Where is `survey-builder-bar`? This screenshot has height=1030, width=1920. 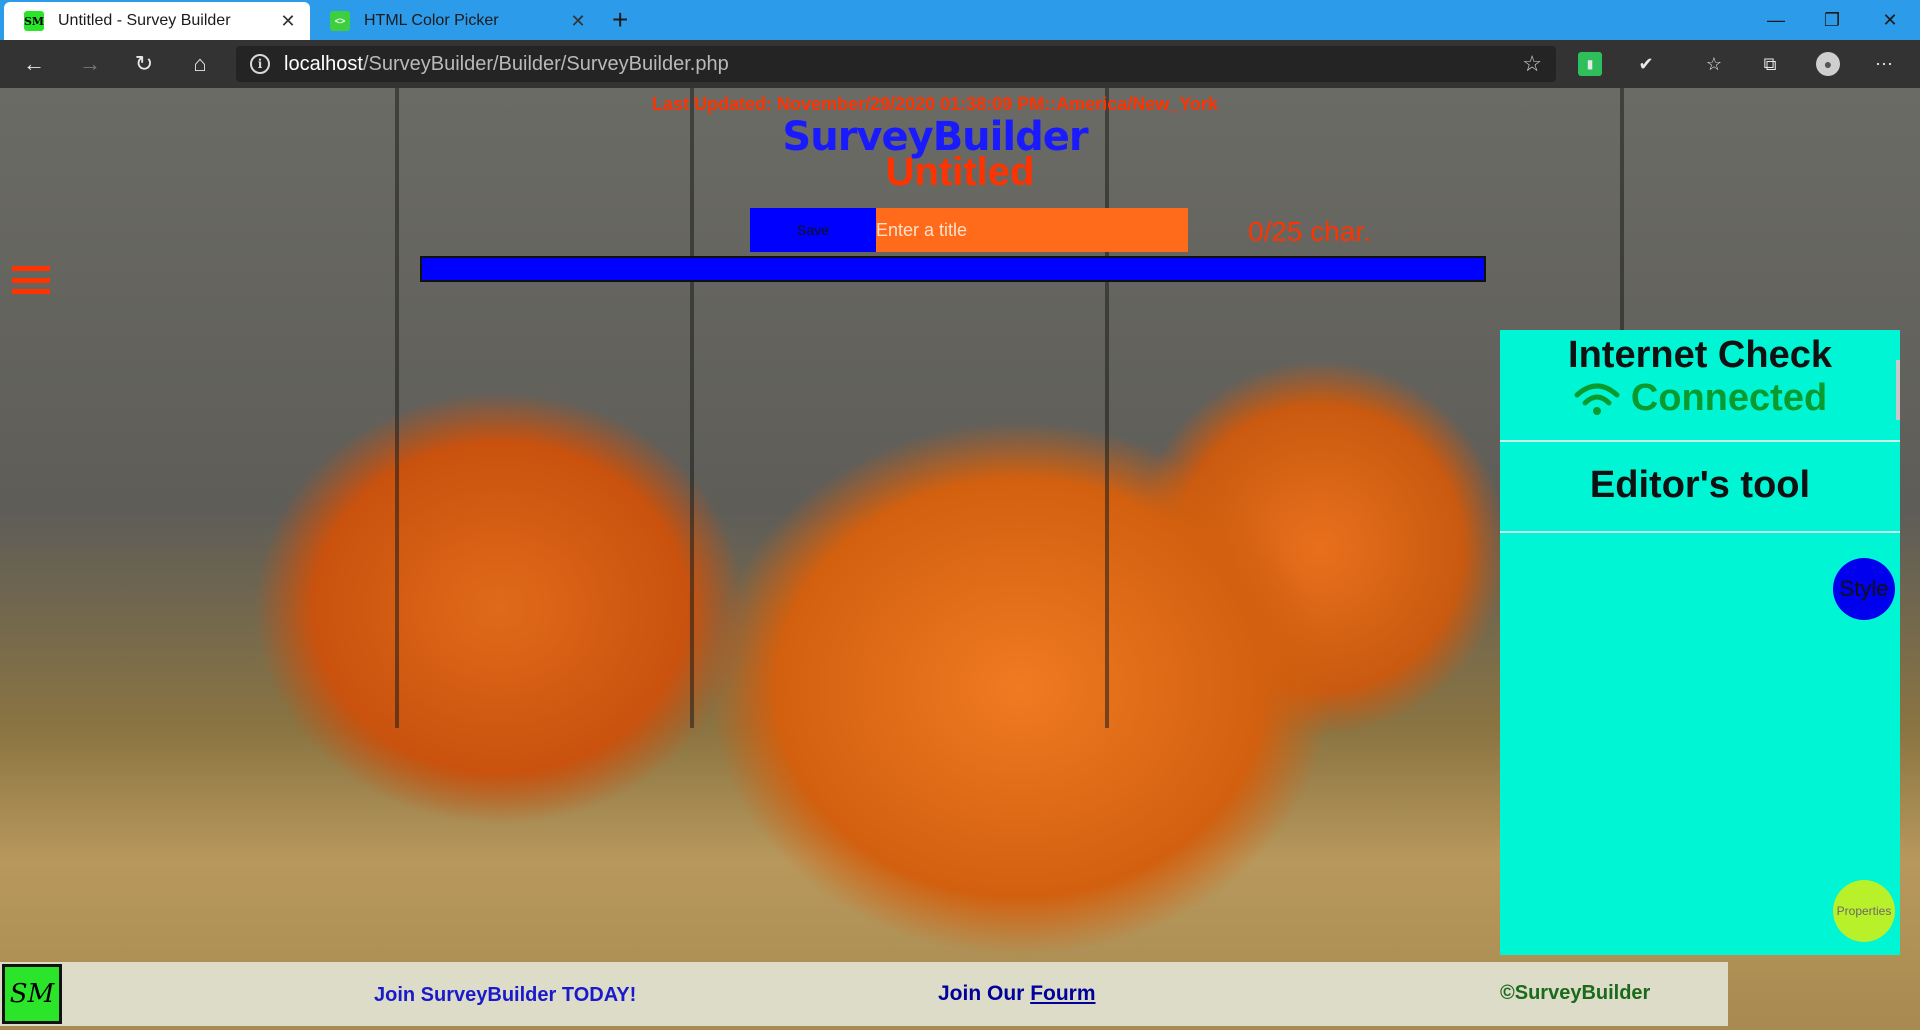 survey-builder-bar is located at coordinates (953, 269).